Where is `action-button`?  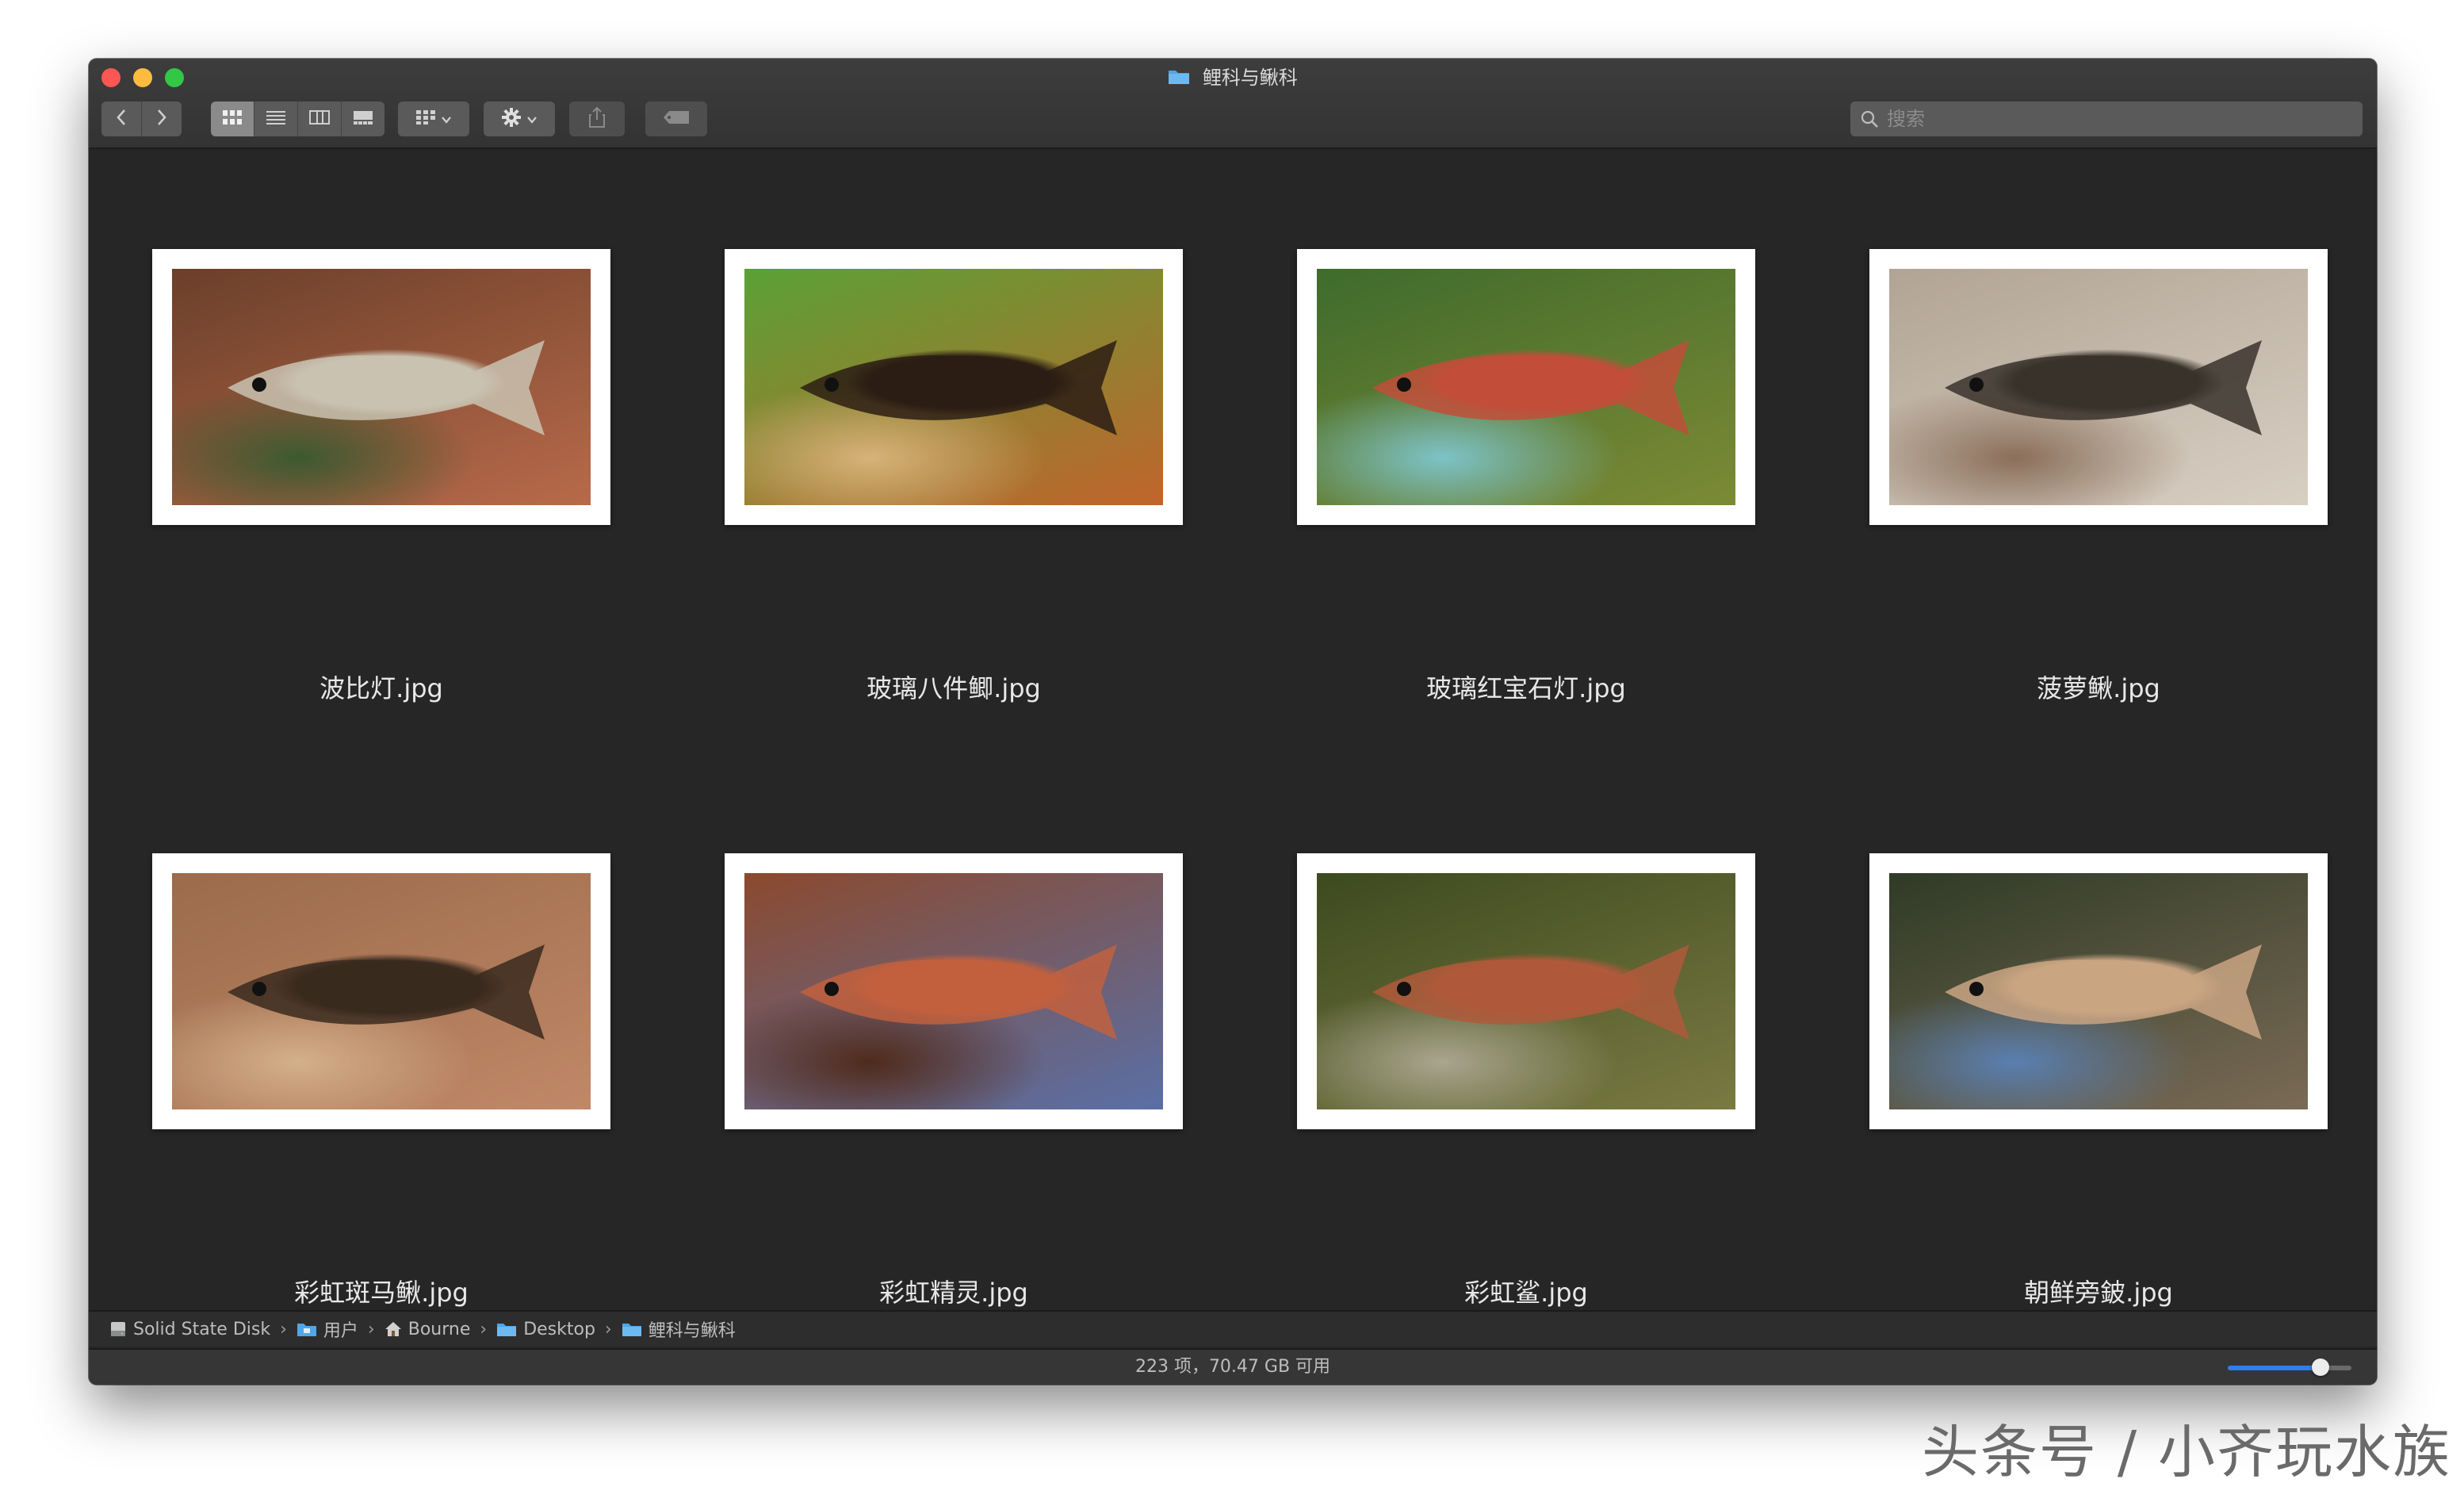
action-button is located at coordinates (519, 119).